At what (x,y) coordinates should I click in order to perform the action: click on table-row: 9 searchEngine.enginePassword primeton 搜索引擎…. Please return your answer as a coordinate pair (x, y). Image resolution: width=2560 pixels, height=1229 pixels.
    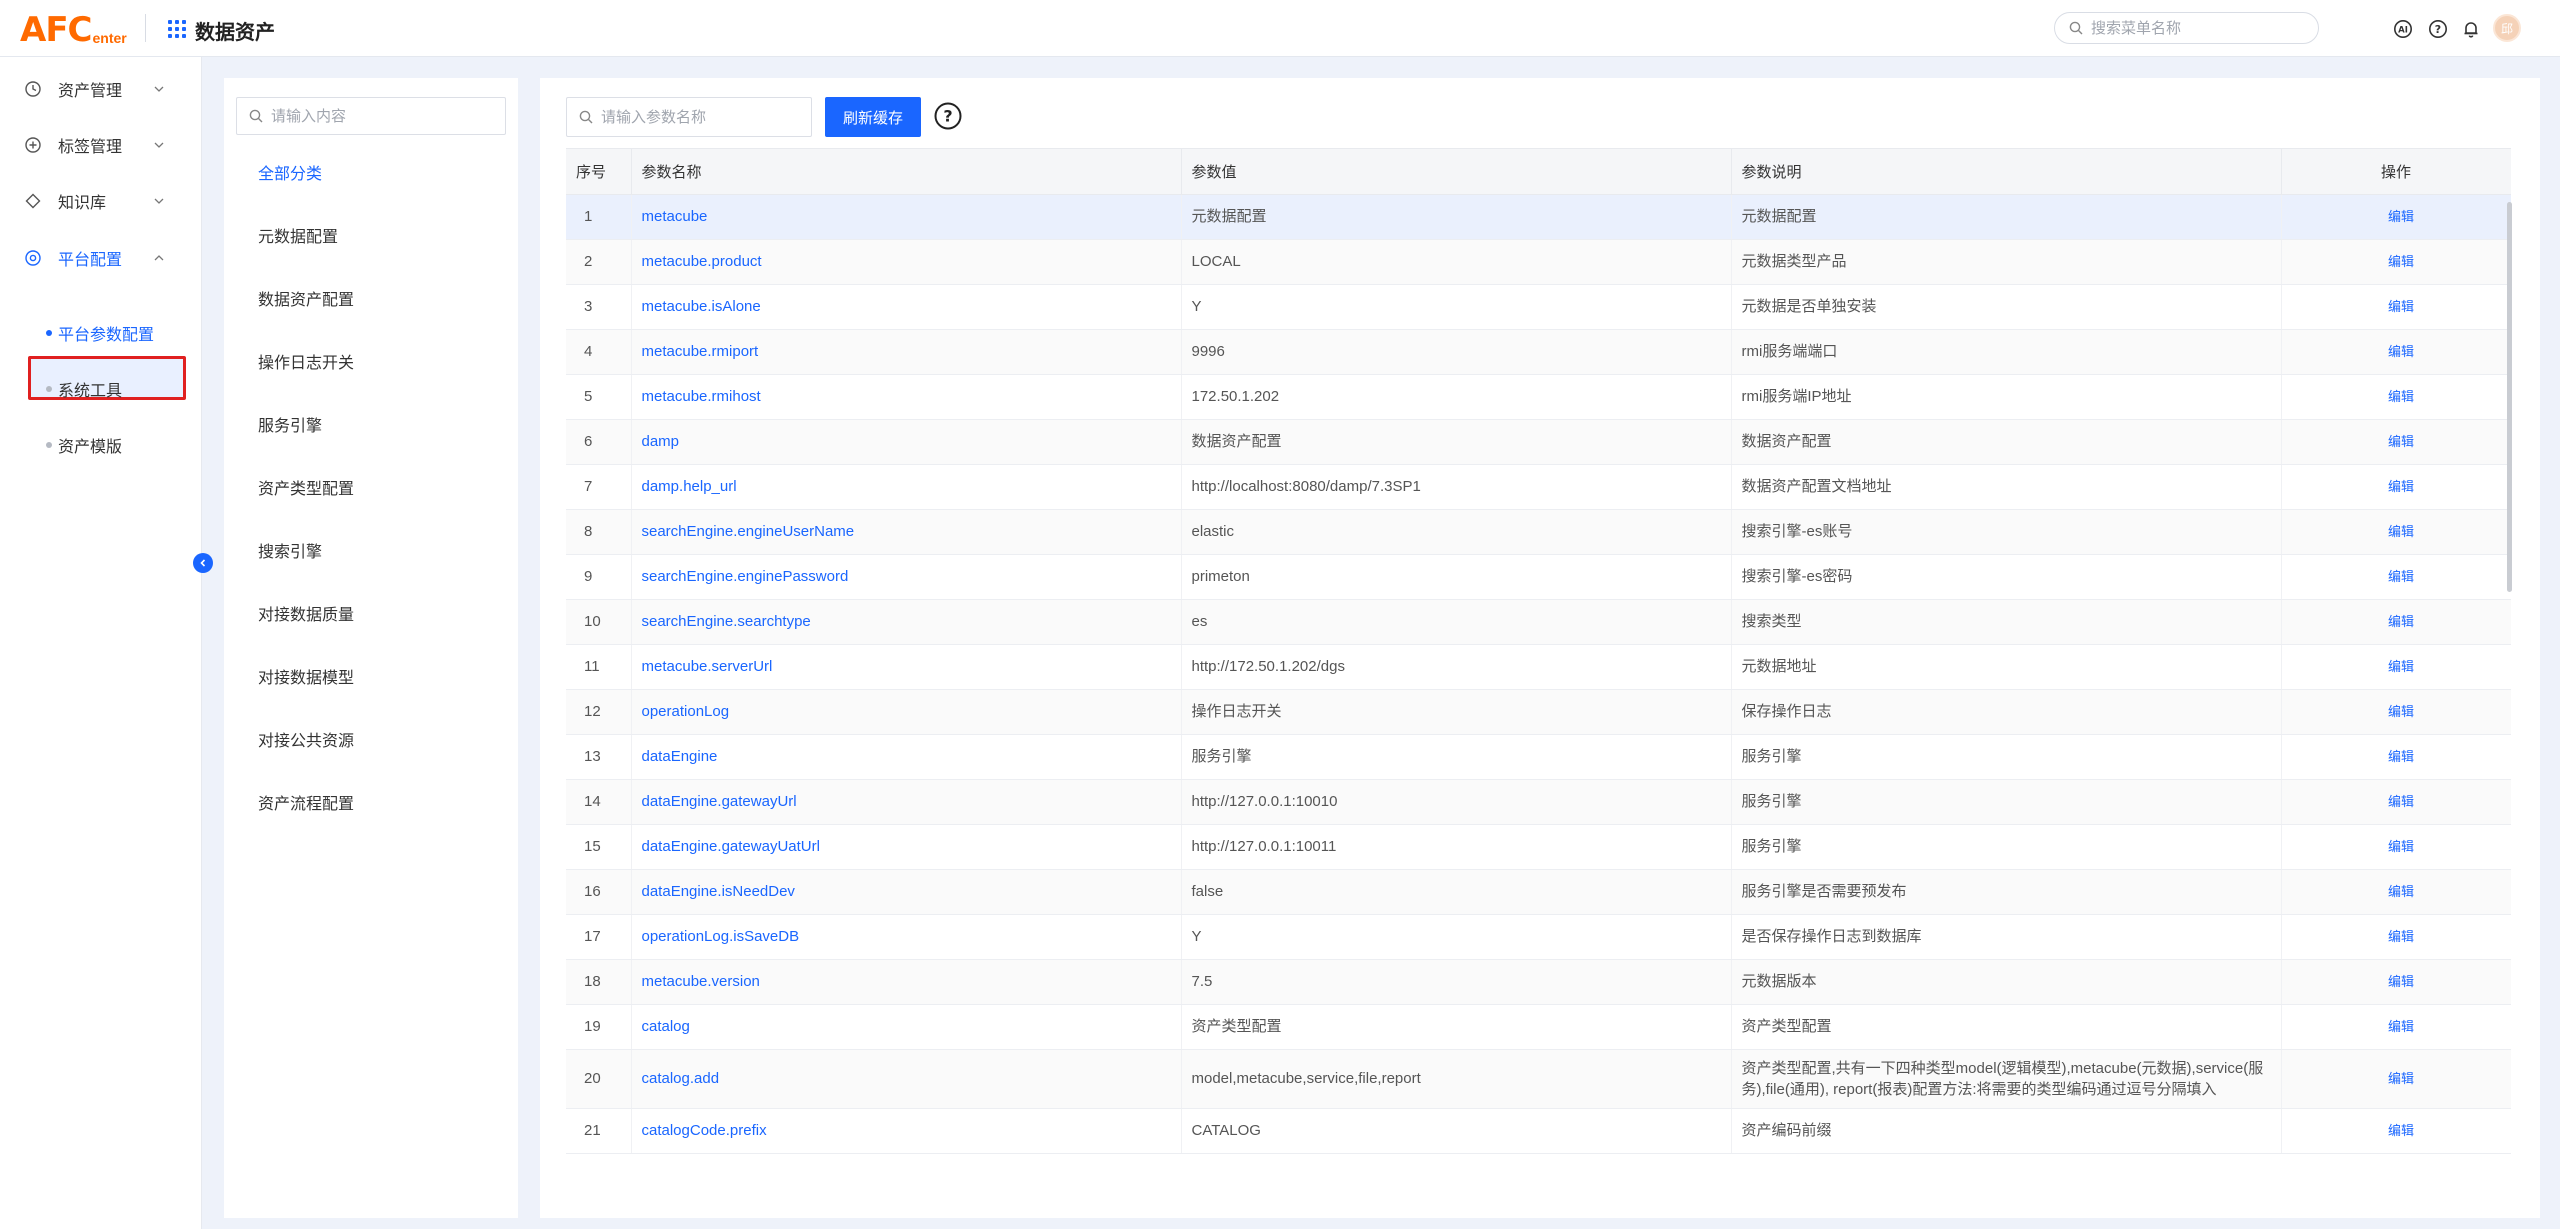
    Looking at the image, I should click on (1538, 577).